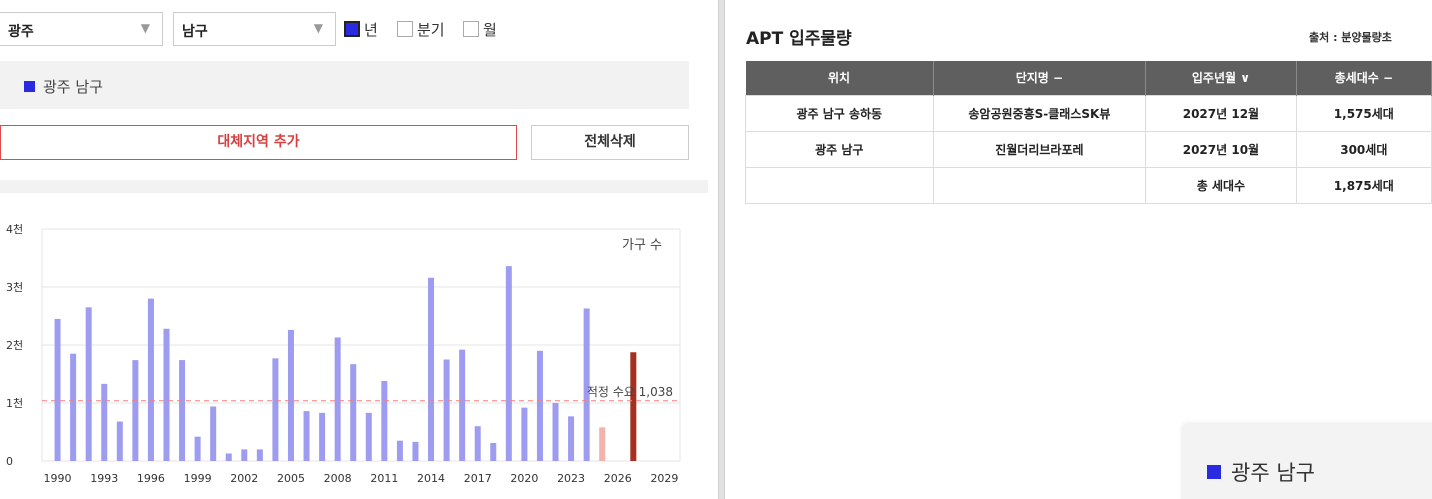  What do you see at coordinates (254, 29) in the screenshot?
I see `district-select: 남구 ▼` at bounding box center [254, 29].